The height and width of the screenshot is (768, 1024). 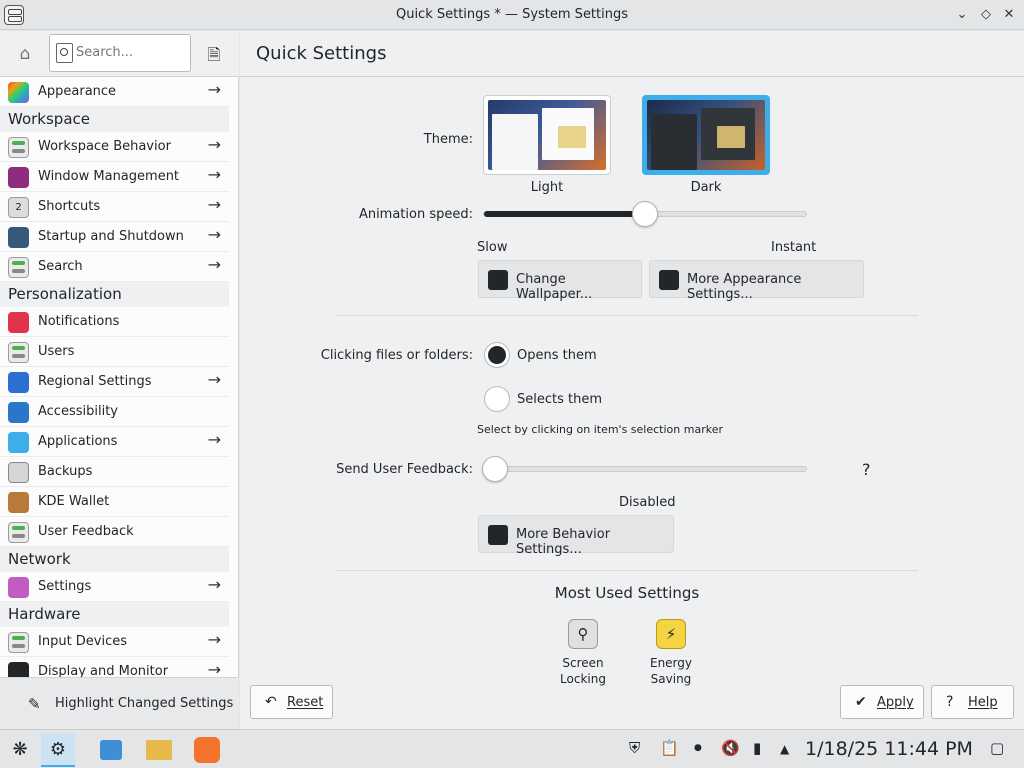 I want to click on sidebar-item-label: Backups, so click(x=65, y=471).